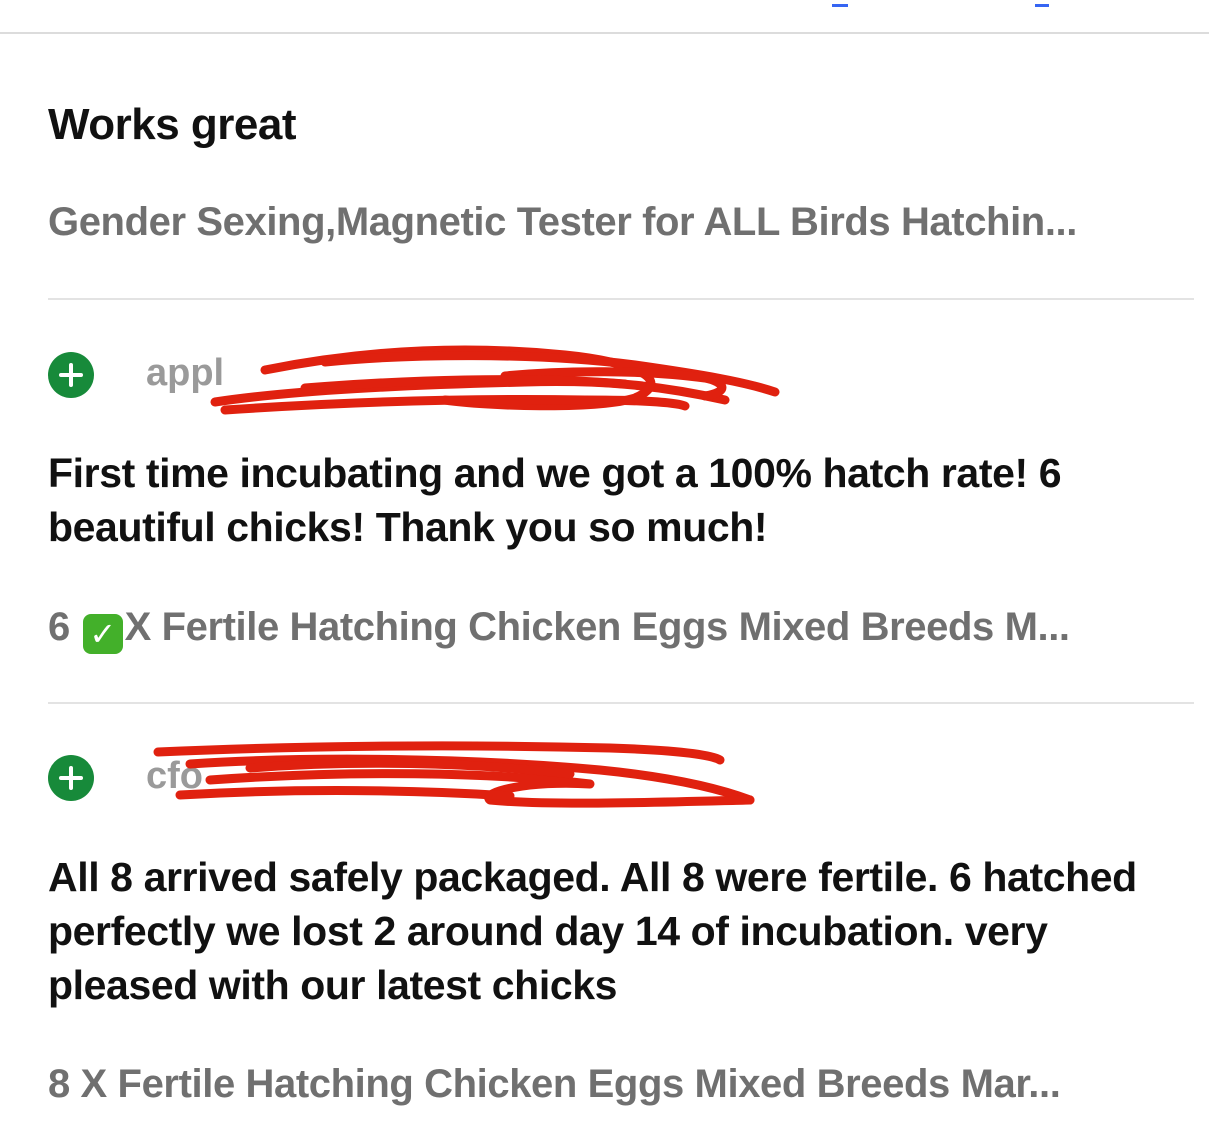 This screenshot has height=1143, width=1209. Describe the element at coordinates (840, 3) in the screenshot. I see `cut-off-icon-left` at that location.